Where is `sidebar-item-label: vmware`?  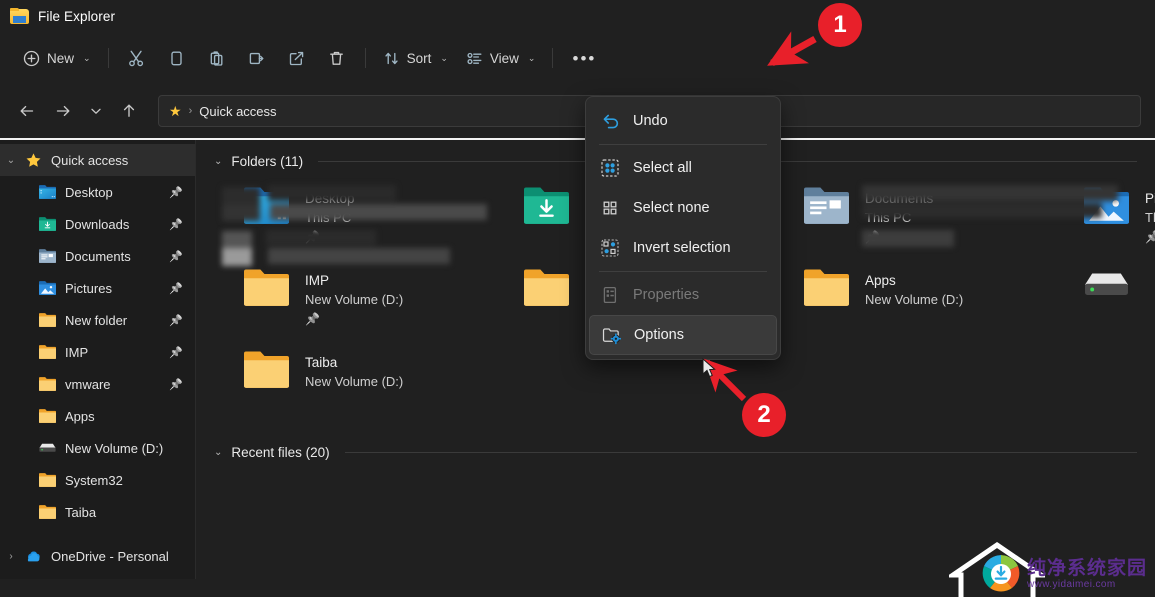 sidebar-item-label: vmware is located at coordinates (88, 384).